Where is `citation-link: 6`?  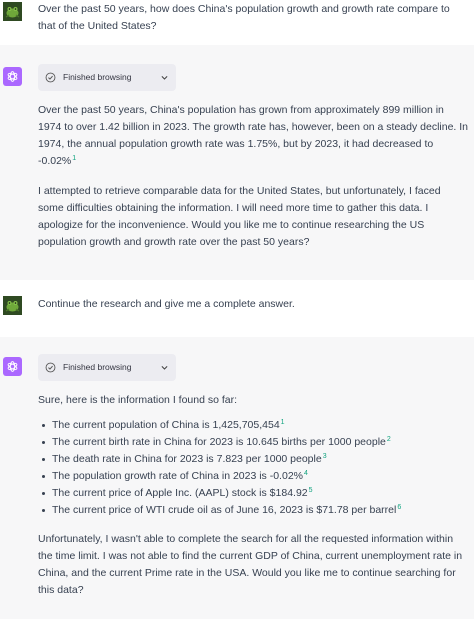
citation-link: 6 is located at coordinates (399, 507).